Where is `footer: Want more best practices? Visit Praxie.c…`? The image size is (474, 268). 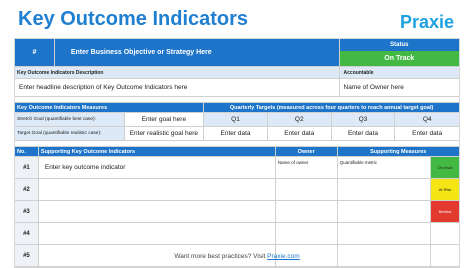
footer: Want more best practices? Visit Praxie.c… is located at coordinates (237, 256).